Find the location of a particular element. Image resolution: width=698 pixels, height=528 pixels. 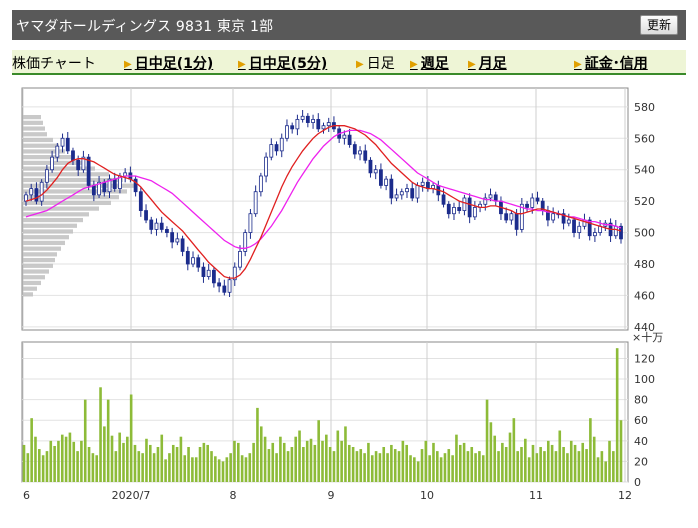

tab-monthly: ▶ 月足 is located at coordinates (487, 63).